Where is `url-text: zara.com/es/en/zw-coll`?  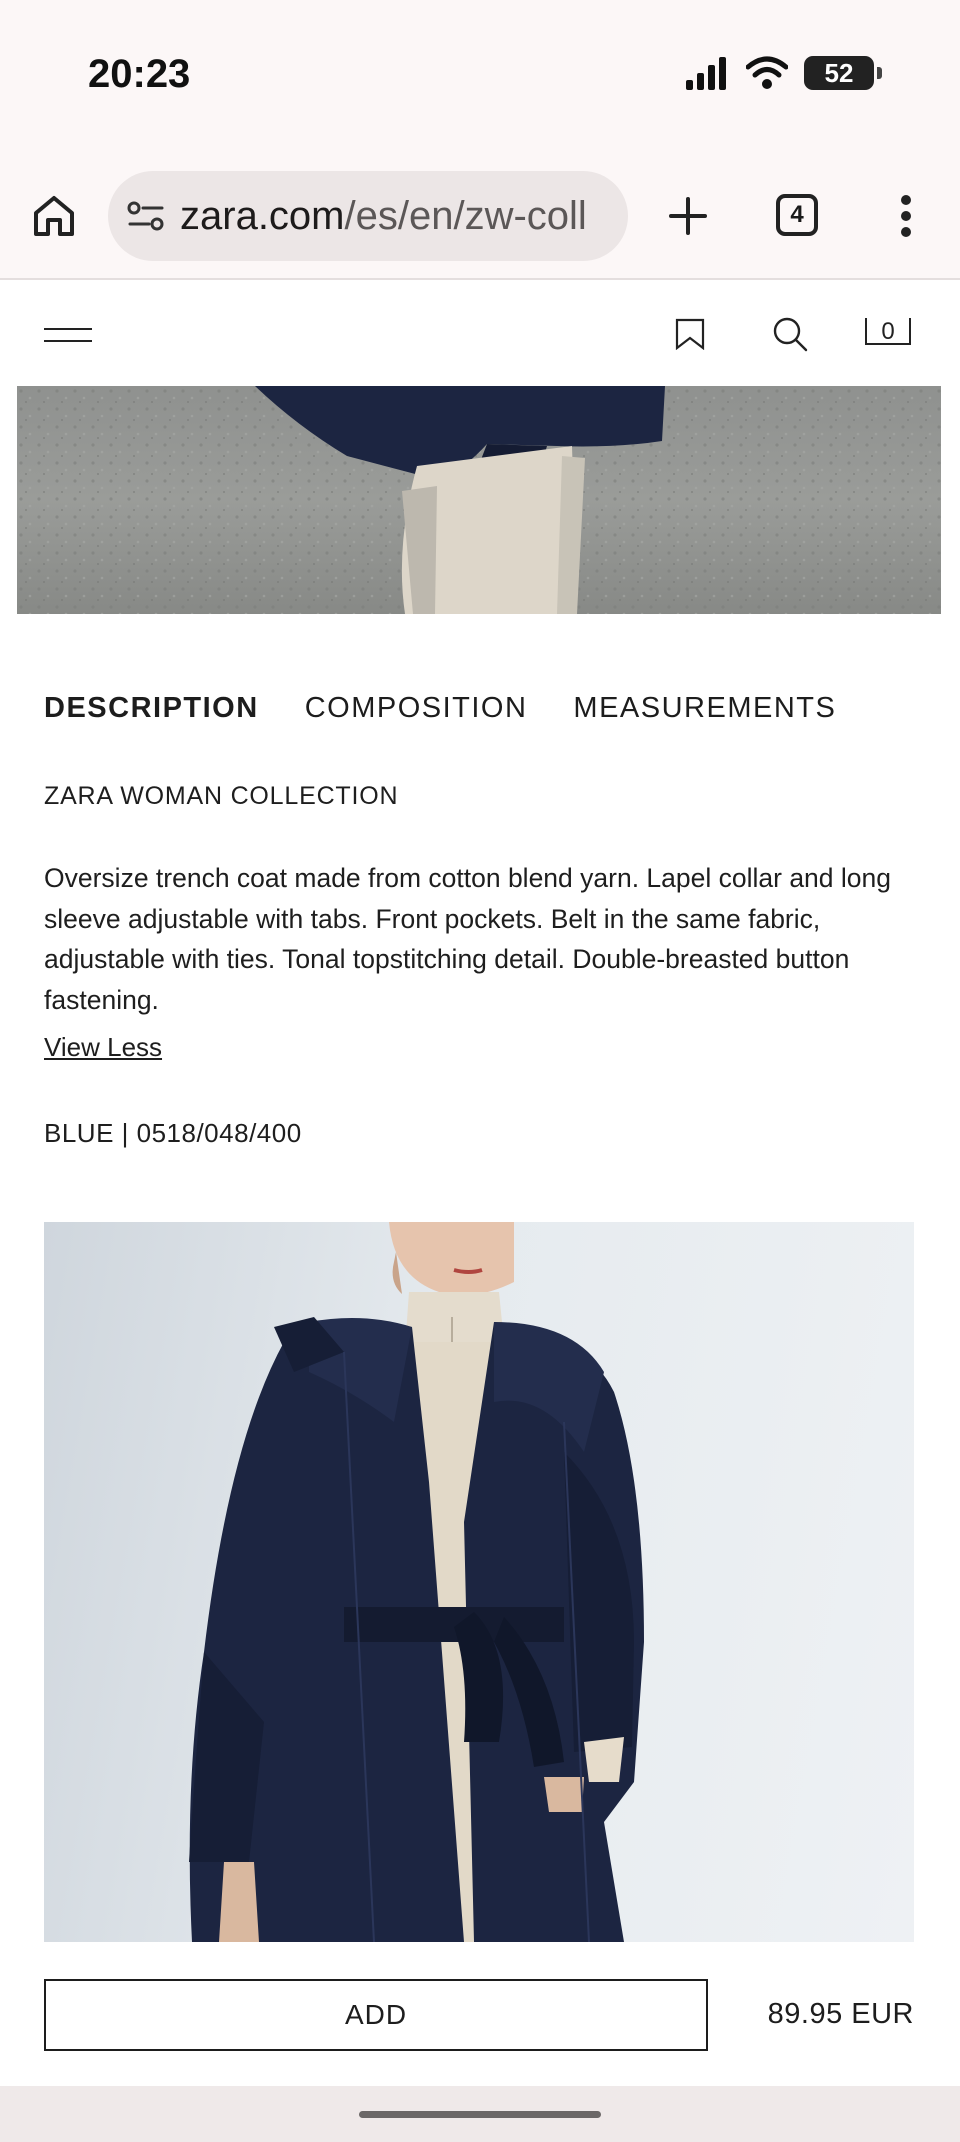
url-text: zara.com/es/en/zw-coll is located at coordinates (383, 216).